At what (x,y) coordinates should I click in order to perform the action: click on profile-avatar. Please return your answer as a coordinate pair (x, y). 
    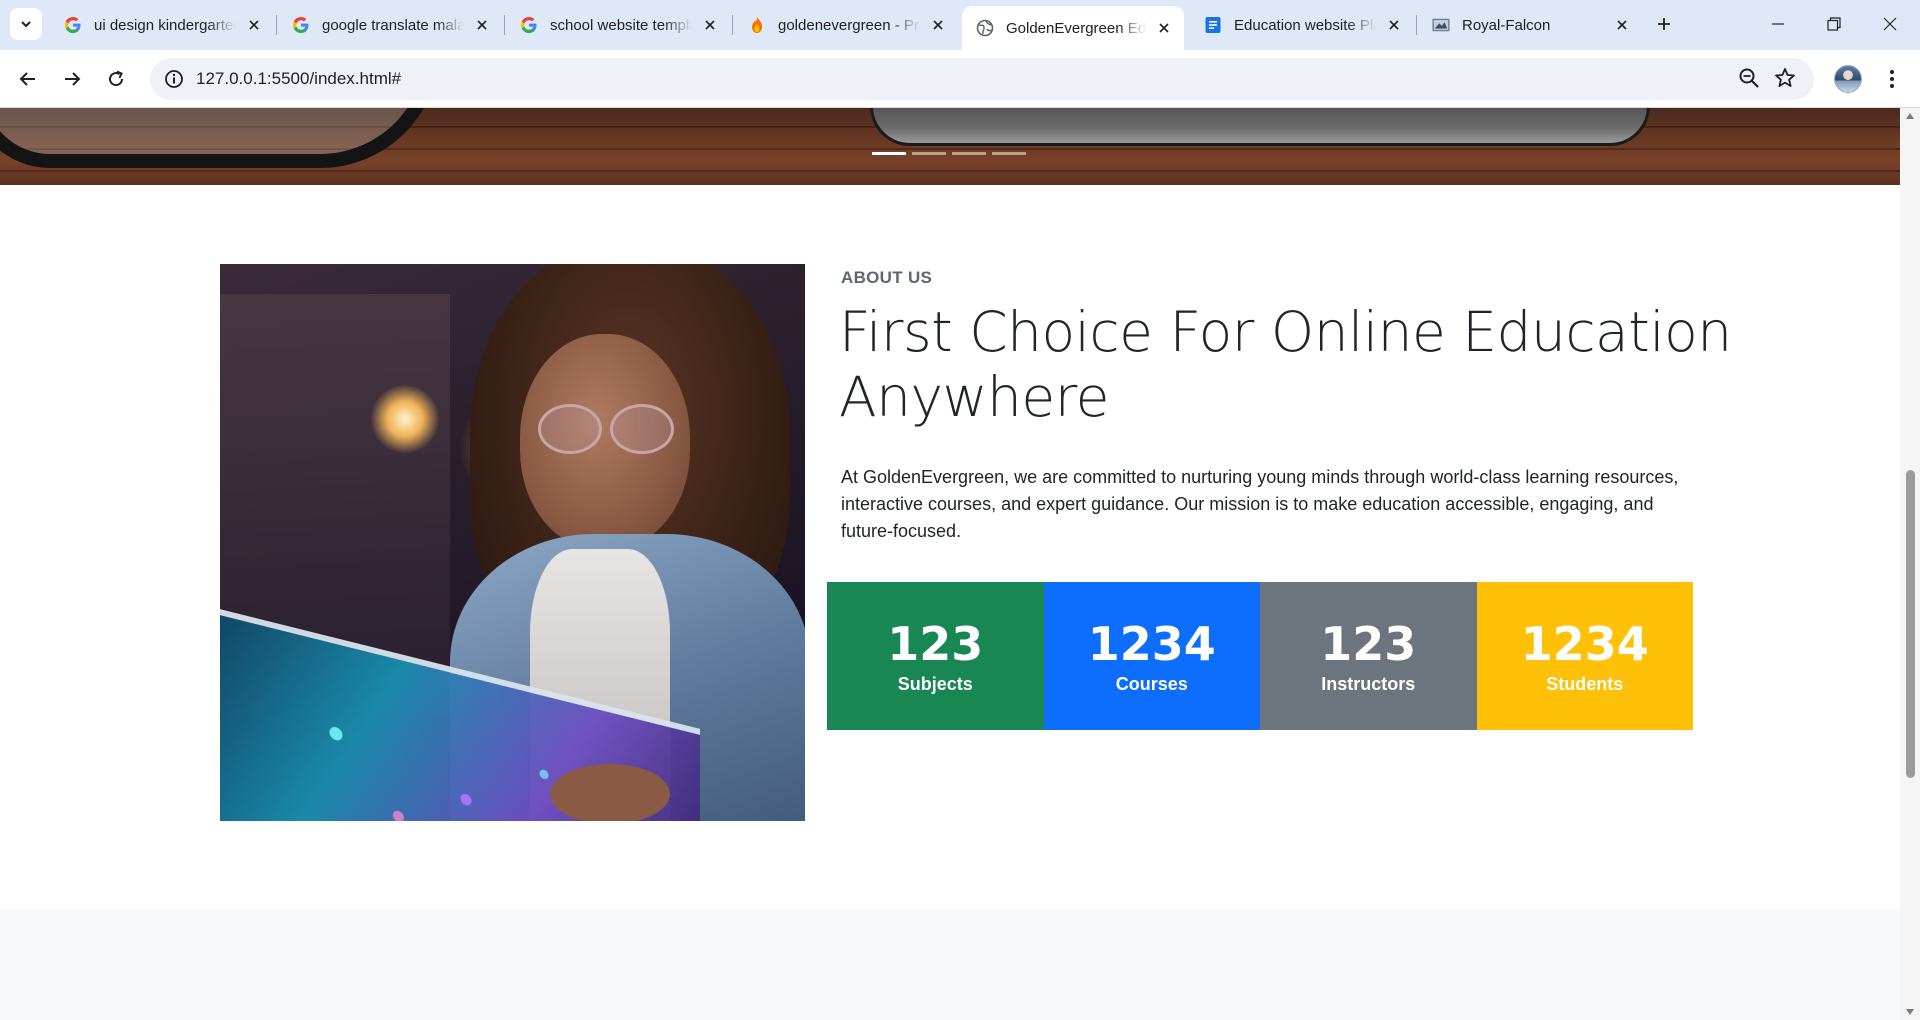
    Looking at the image, I should click on (1848, 79).